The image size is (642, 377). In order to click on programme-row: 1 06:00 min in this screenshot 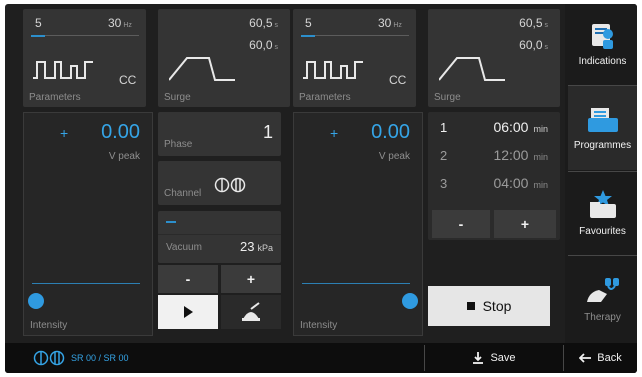, I will do `click(494, 126)`.